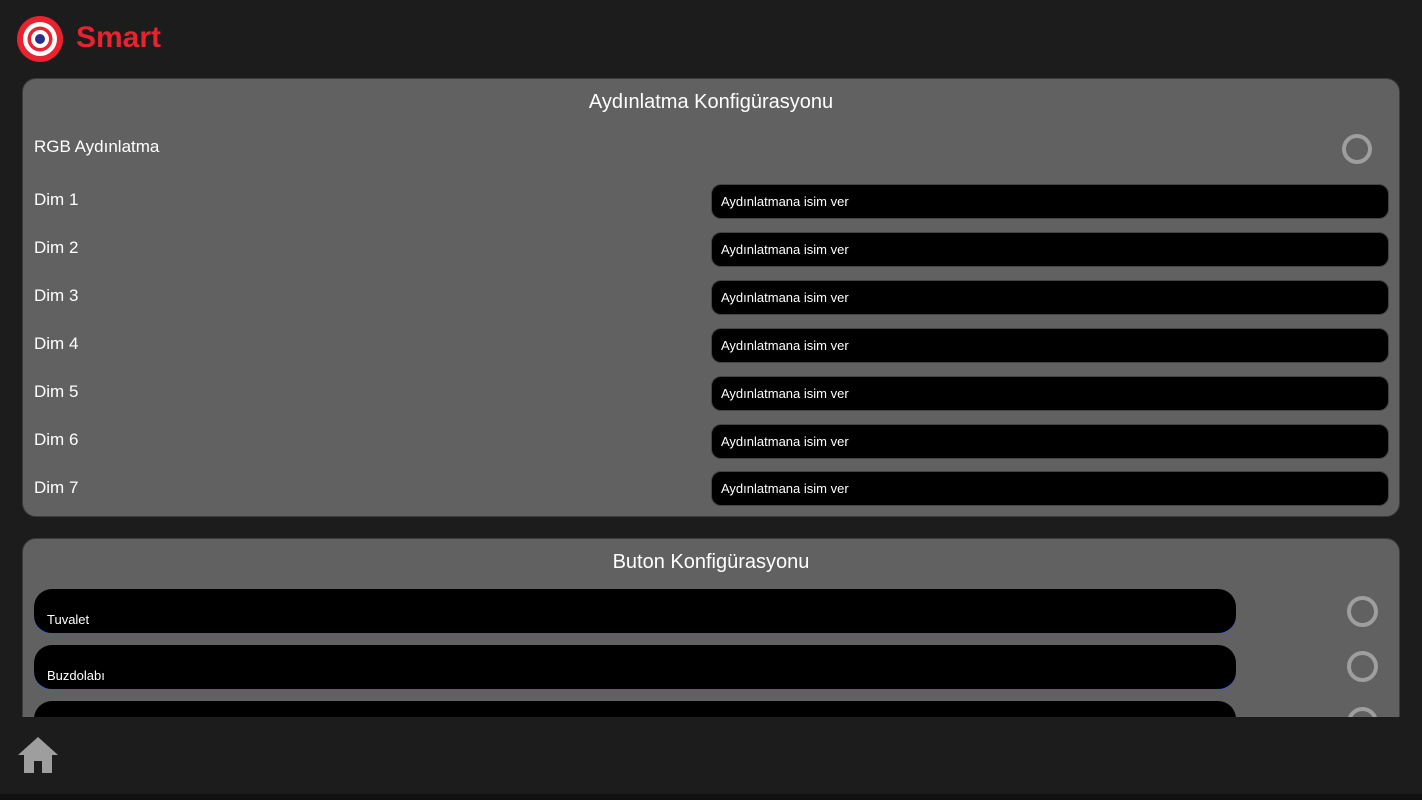 This screenshot has width=1422, height=800. Describe the element at coordinates (1362, 666) in the screenshot. I see `button-2-radio` at that location.